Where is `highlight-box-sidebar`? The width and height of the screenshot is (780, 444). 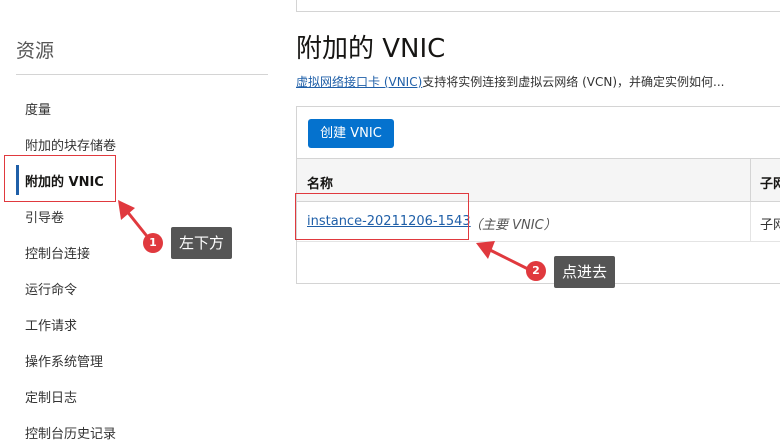
highlight-box-sidebar is located at coordinates (60, 178).